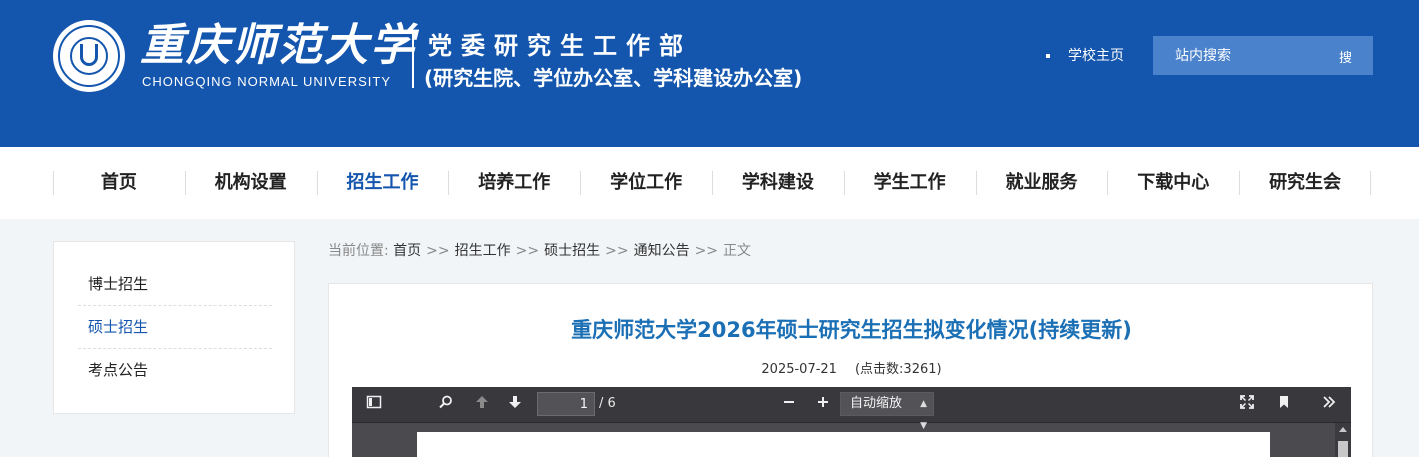 This screenshot has width=1419, height=457. Describe the element at coordinates (572, 251) in the screenshot. I see `breadcrumb-link-2: 硕士招生` at that location.